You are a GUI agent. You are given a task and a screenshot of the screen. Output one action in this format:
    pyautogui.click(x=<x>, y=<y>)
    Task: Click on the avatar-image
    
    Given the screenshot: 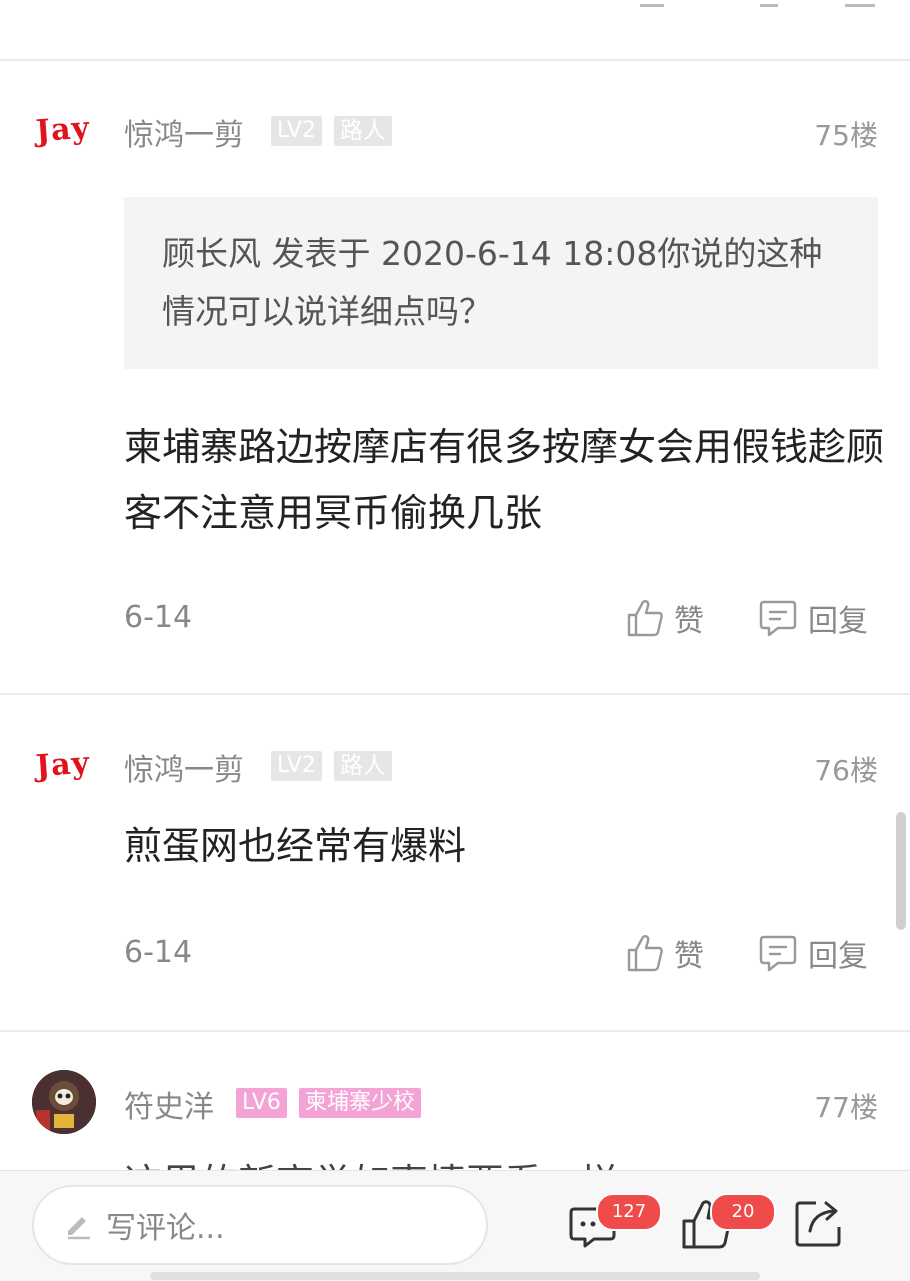 What is the action you would take?
    pyautogui.click(x=64, y=1102)
    